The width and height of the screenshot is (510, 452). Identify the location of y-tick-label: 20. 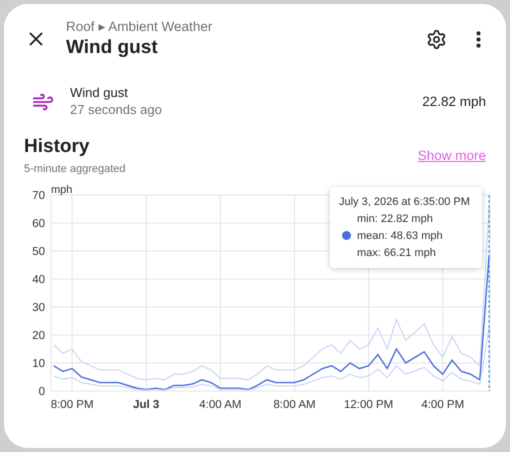
(38, 336).